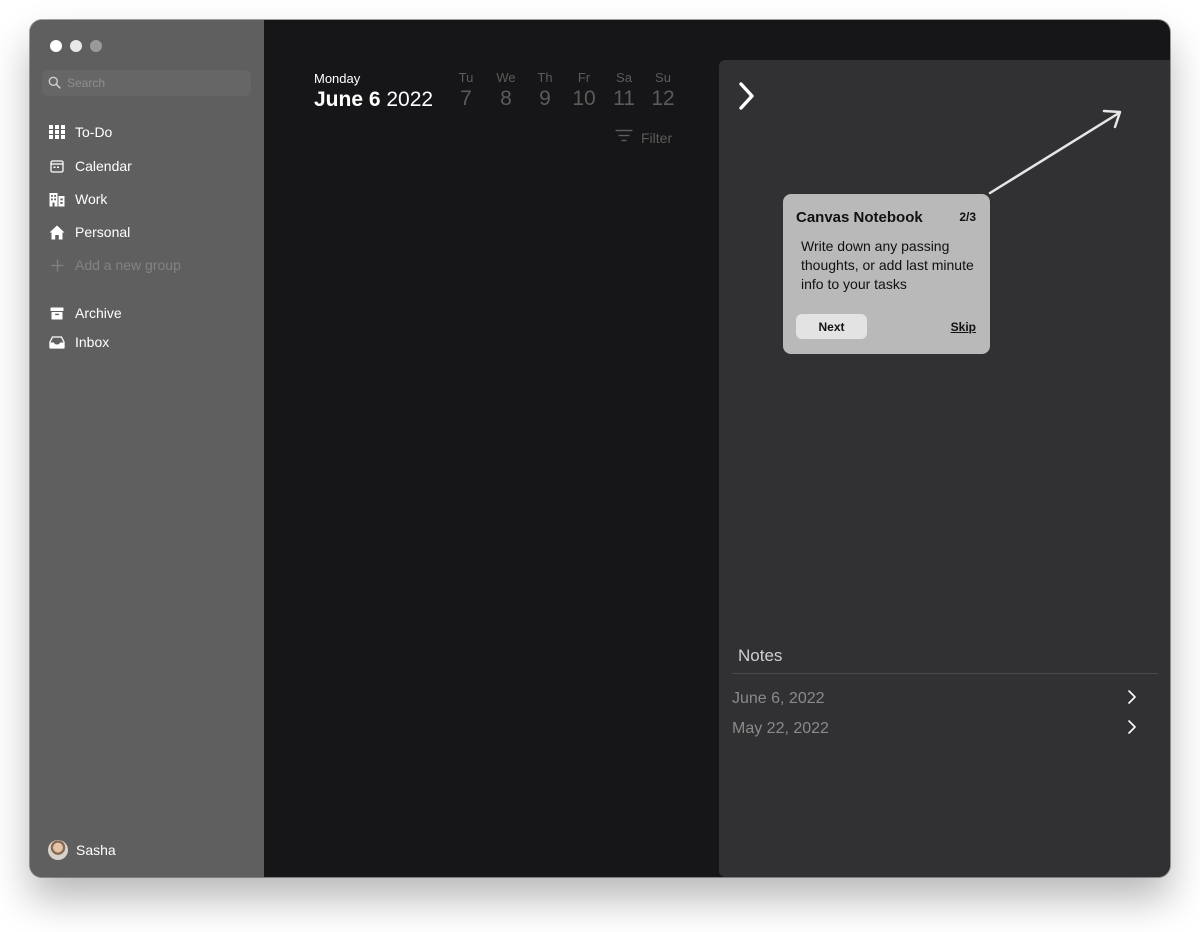 The height and width of the screenshot is (932, 1200). What do you see at coordinates (963, 327) in the screenshot?
I see `skip-link: Skip` at bounding box center [963, 327].